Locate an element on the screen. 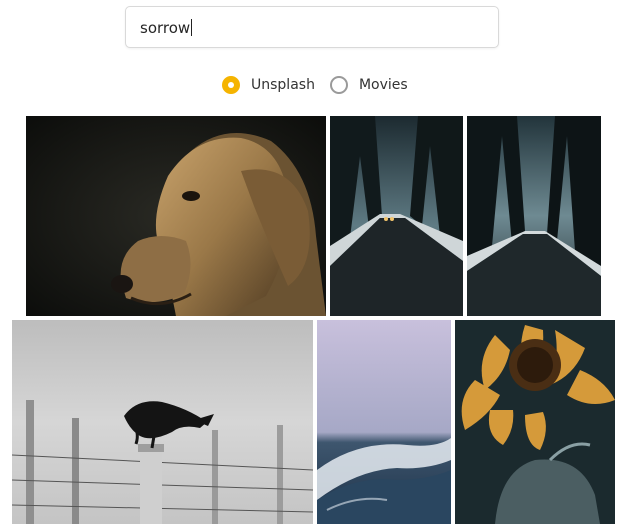  search-box: sorrow is located at coordinates (312, 27).